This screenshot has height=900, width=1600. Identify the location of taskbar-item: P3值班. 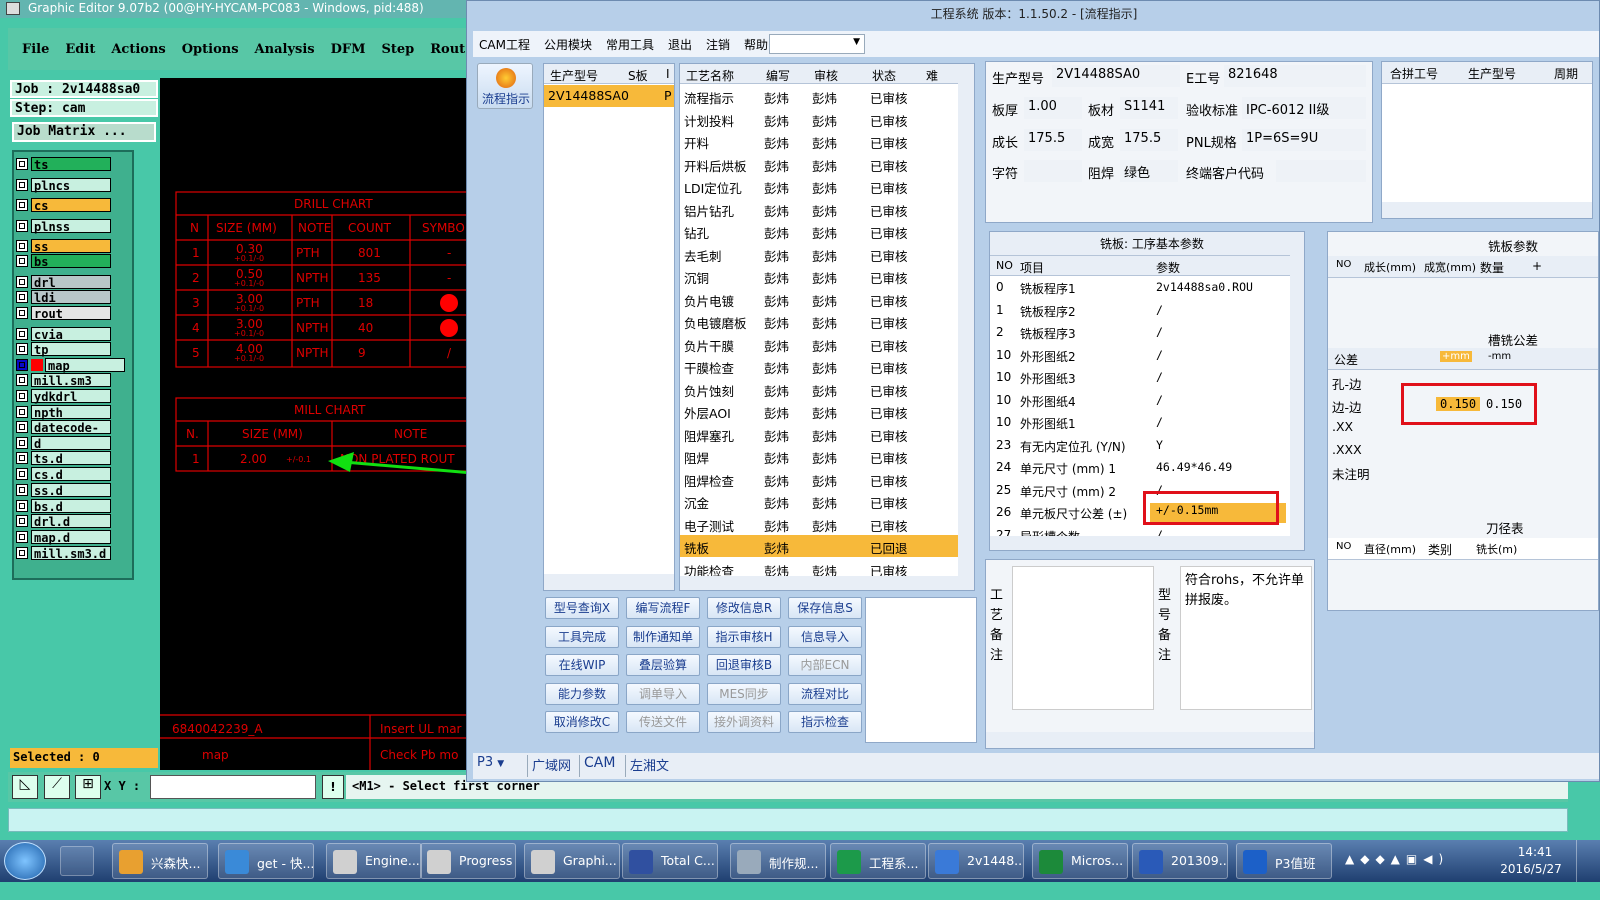
(1284, 861).